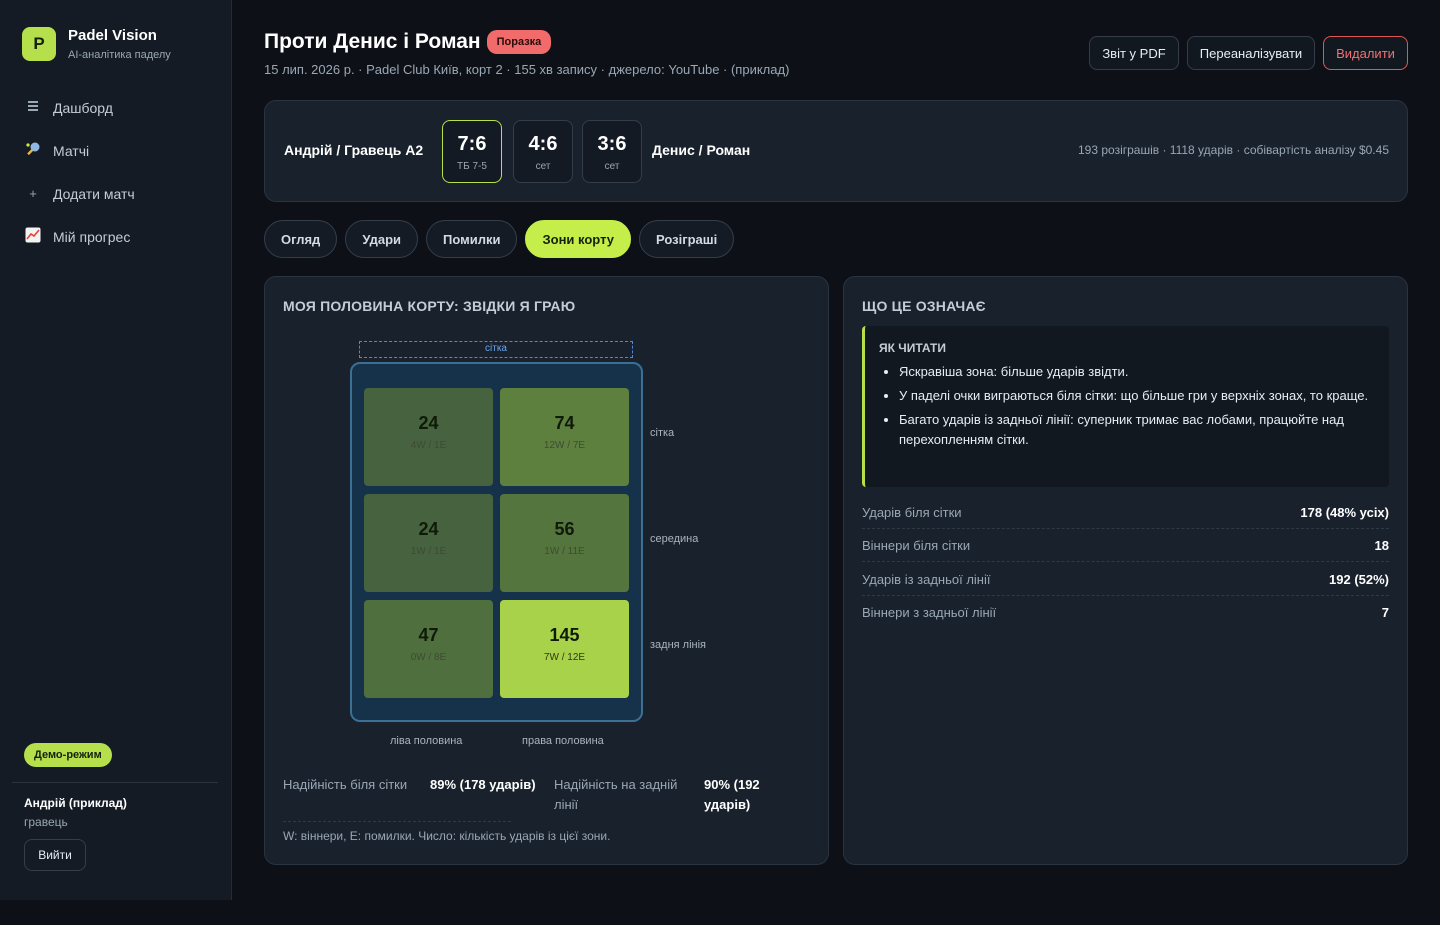 The width and height of the screenshot is (1440, 925). What do you see at coordinates (483, 784) in the screenshot?
I see `net-reliability-value: 89% (178 ударів)` at bounding box center [483, 784].